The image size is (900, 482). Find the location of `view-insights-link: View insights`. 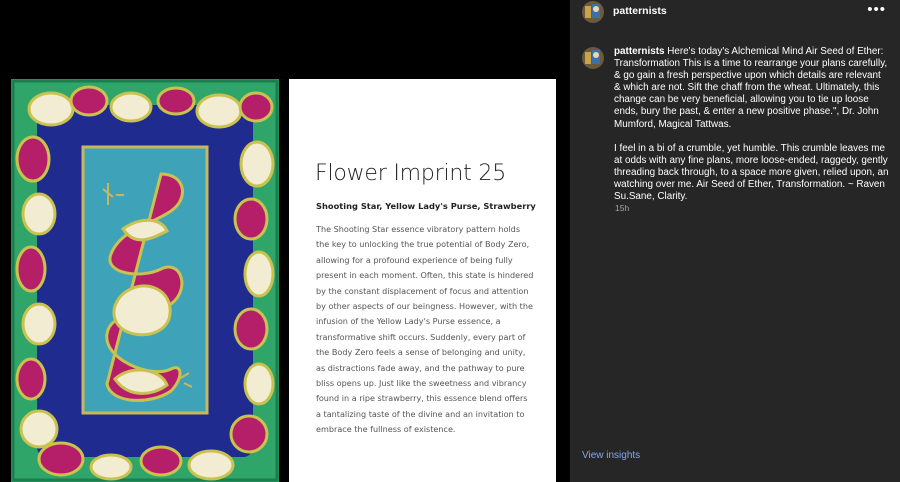

view-insights-link: View insights is located at coordinates (611, 455).